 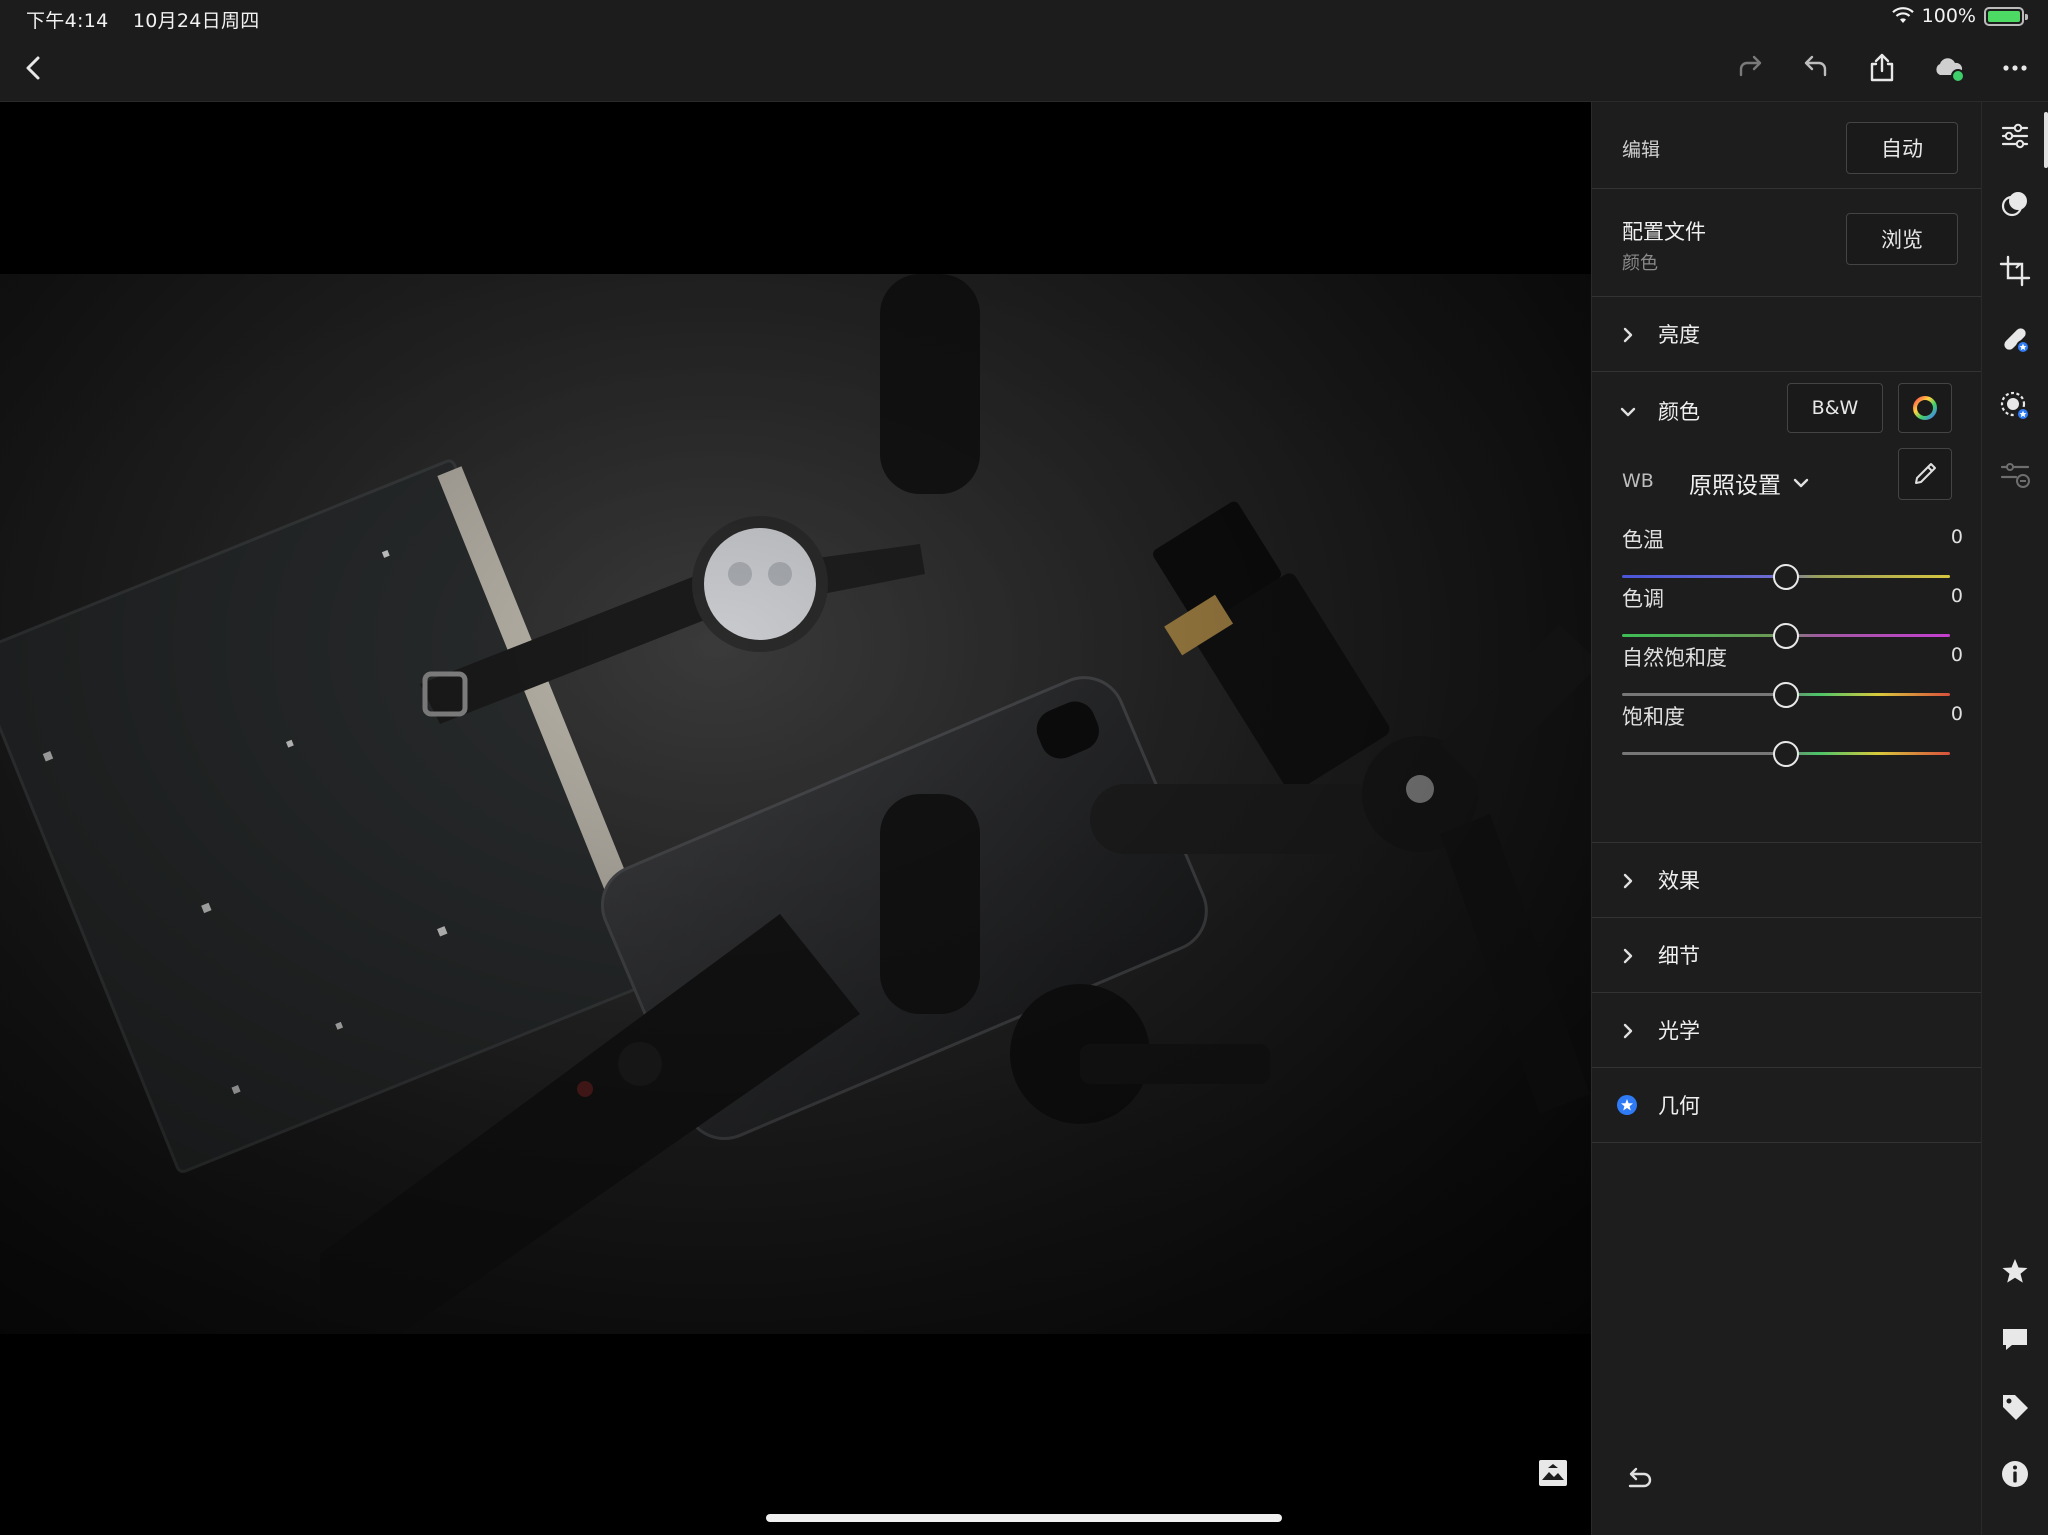 I want to click on slider-saturation-label: 饱和度, so click(x=1653, y=717).